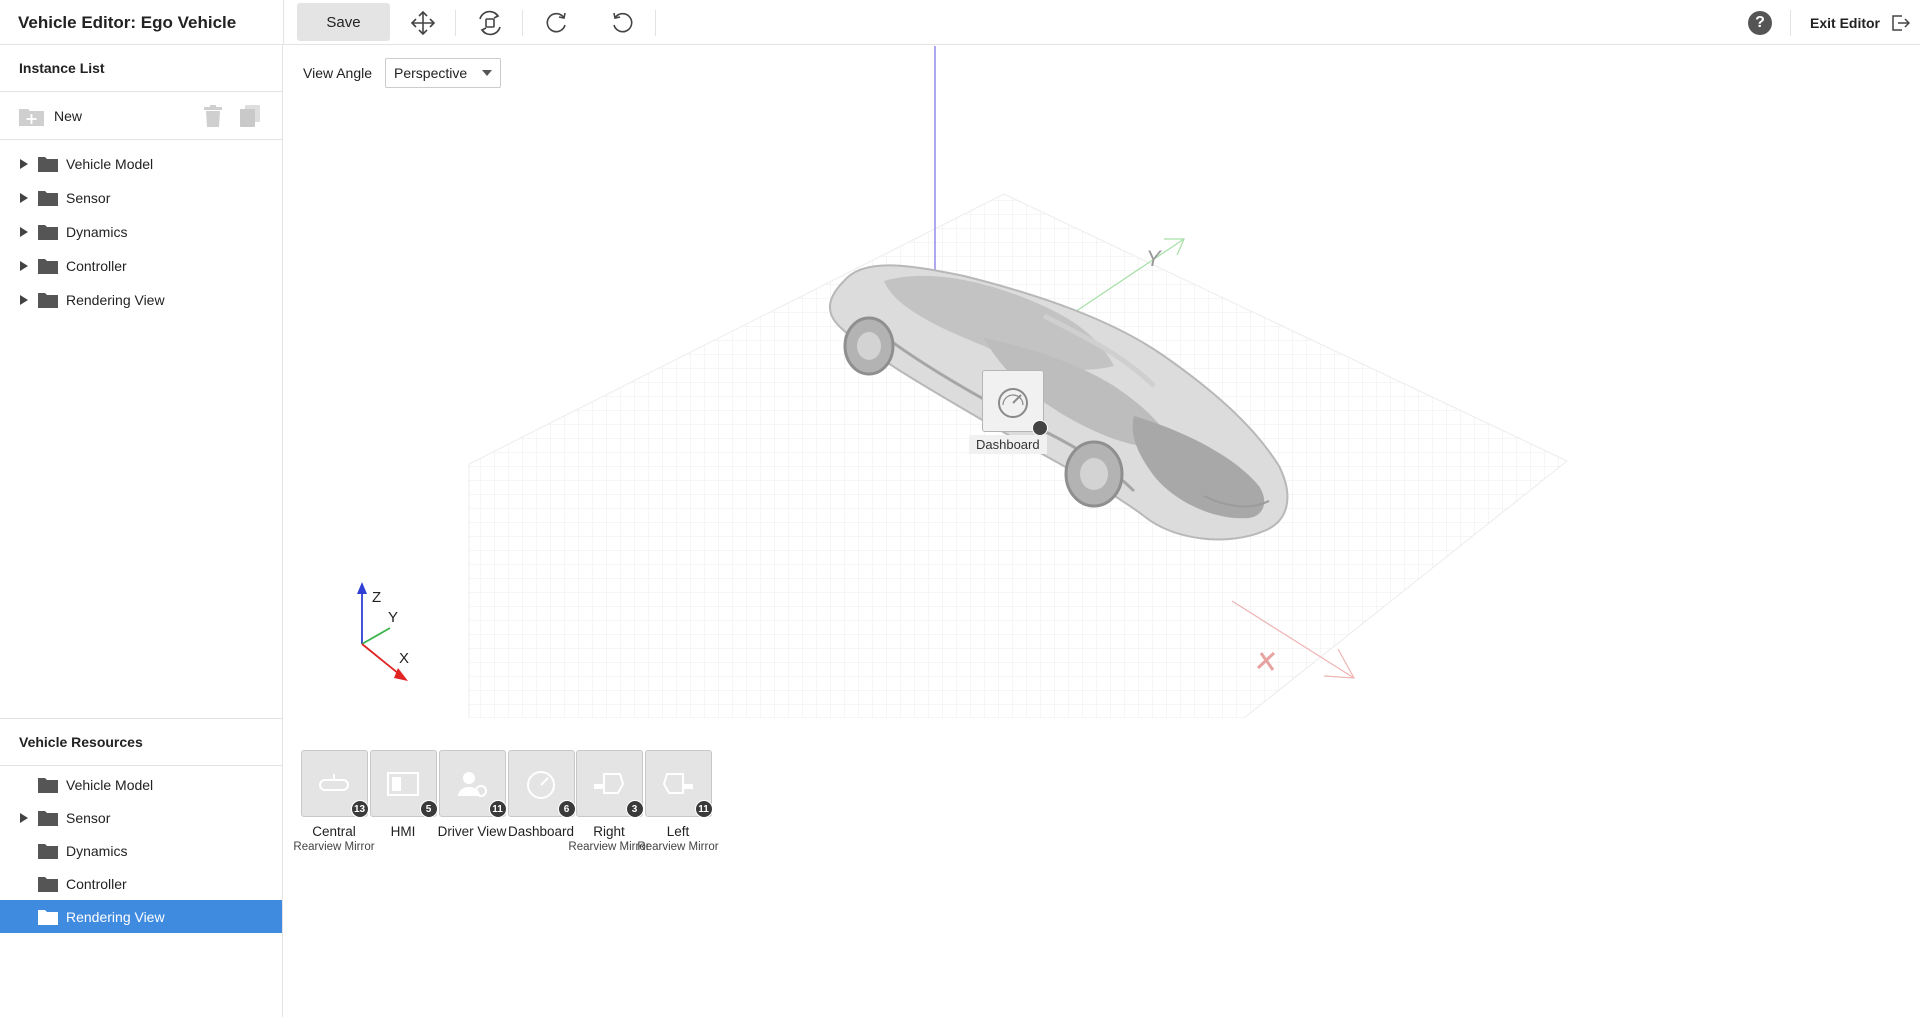  I want to click on world-y-label: Y, so click(1154, 258).